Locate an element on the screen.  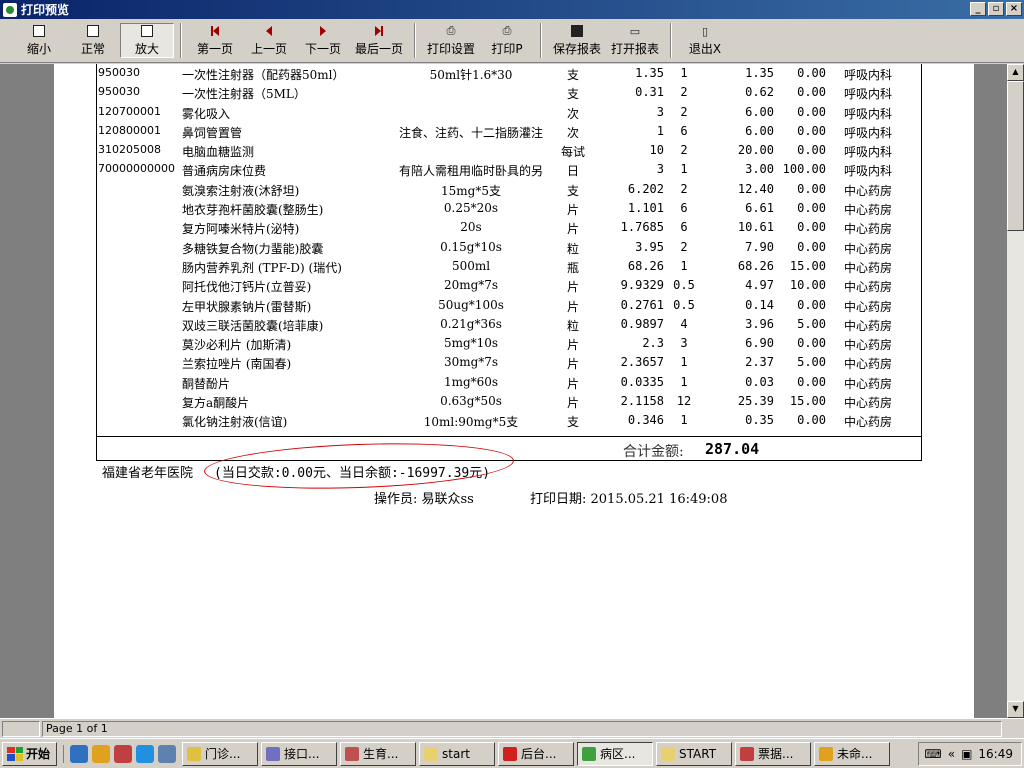
printer-setup-icon: ⎙ is located at coordinates (451, 30).